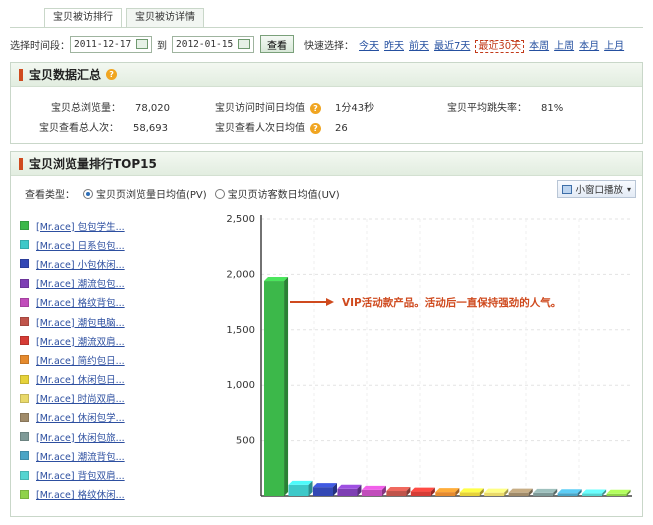 The height and width of the screenshot is (525, 653). What do you see at coordinates (88, 193) in the screenshot?
I see `radio-pv` at bounding box center [88, 193].